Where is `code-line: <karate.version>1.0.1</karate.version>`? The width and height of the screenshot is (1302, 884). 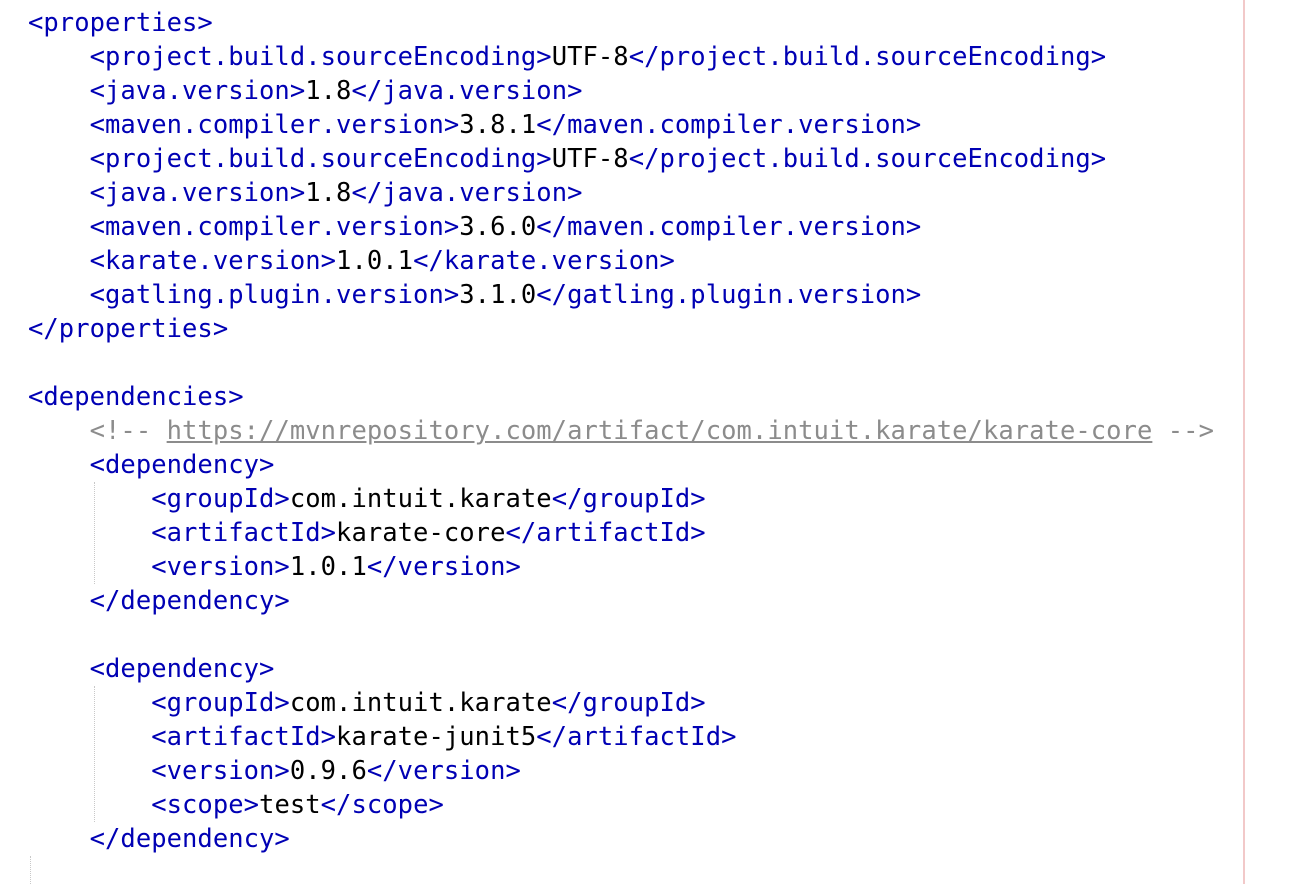 code-line: <karate.version>1.0.1</karate.version> is located at coordinates (351, 261).